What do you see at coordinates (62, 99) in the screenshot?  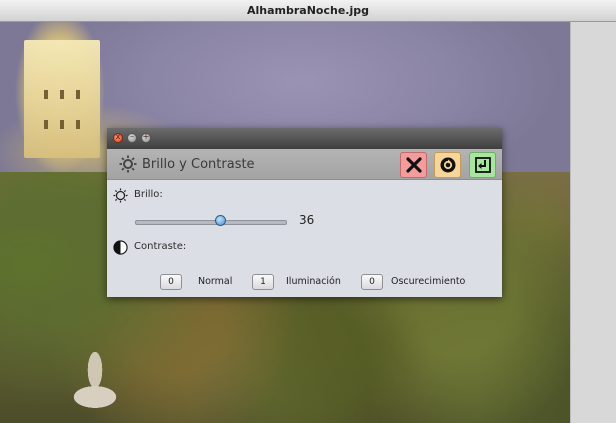 I see `tower` at bounding box center [62, 99].